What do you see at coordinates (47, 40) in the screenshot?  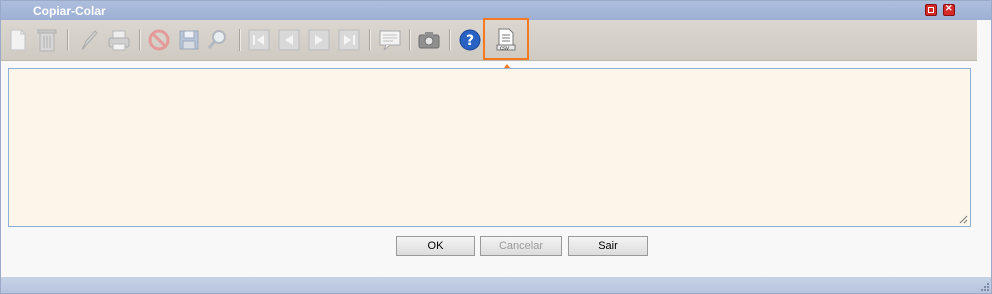 I see `trash-icon` at bounding box center [47, 40].